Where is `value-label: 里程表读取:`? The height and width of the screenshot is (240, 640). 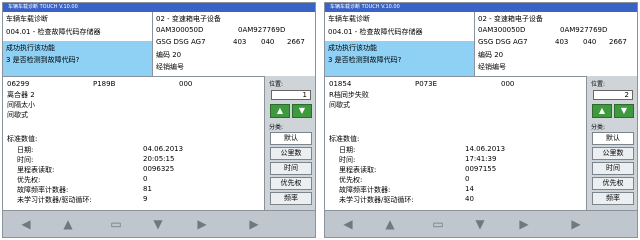
value-label: 里程表读取: is located at coordinates (358, 170).